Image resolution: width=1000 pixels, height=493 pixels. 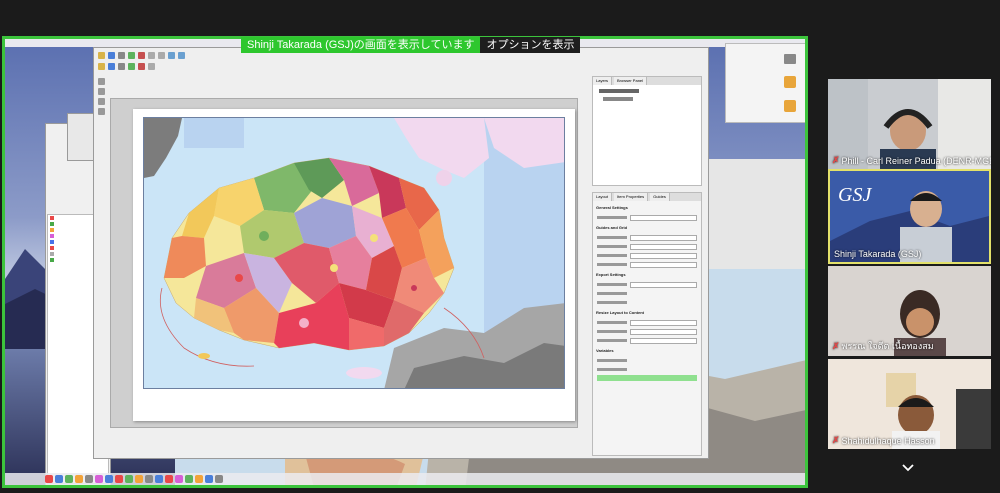 What do you see at coordinates (121, 55) in the screenshot?
I see `print-icon` at bounding box center [121, 55].